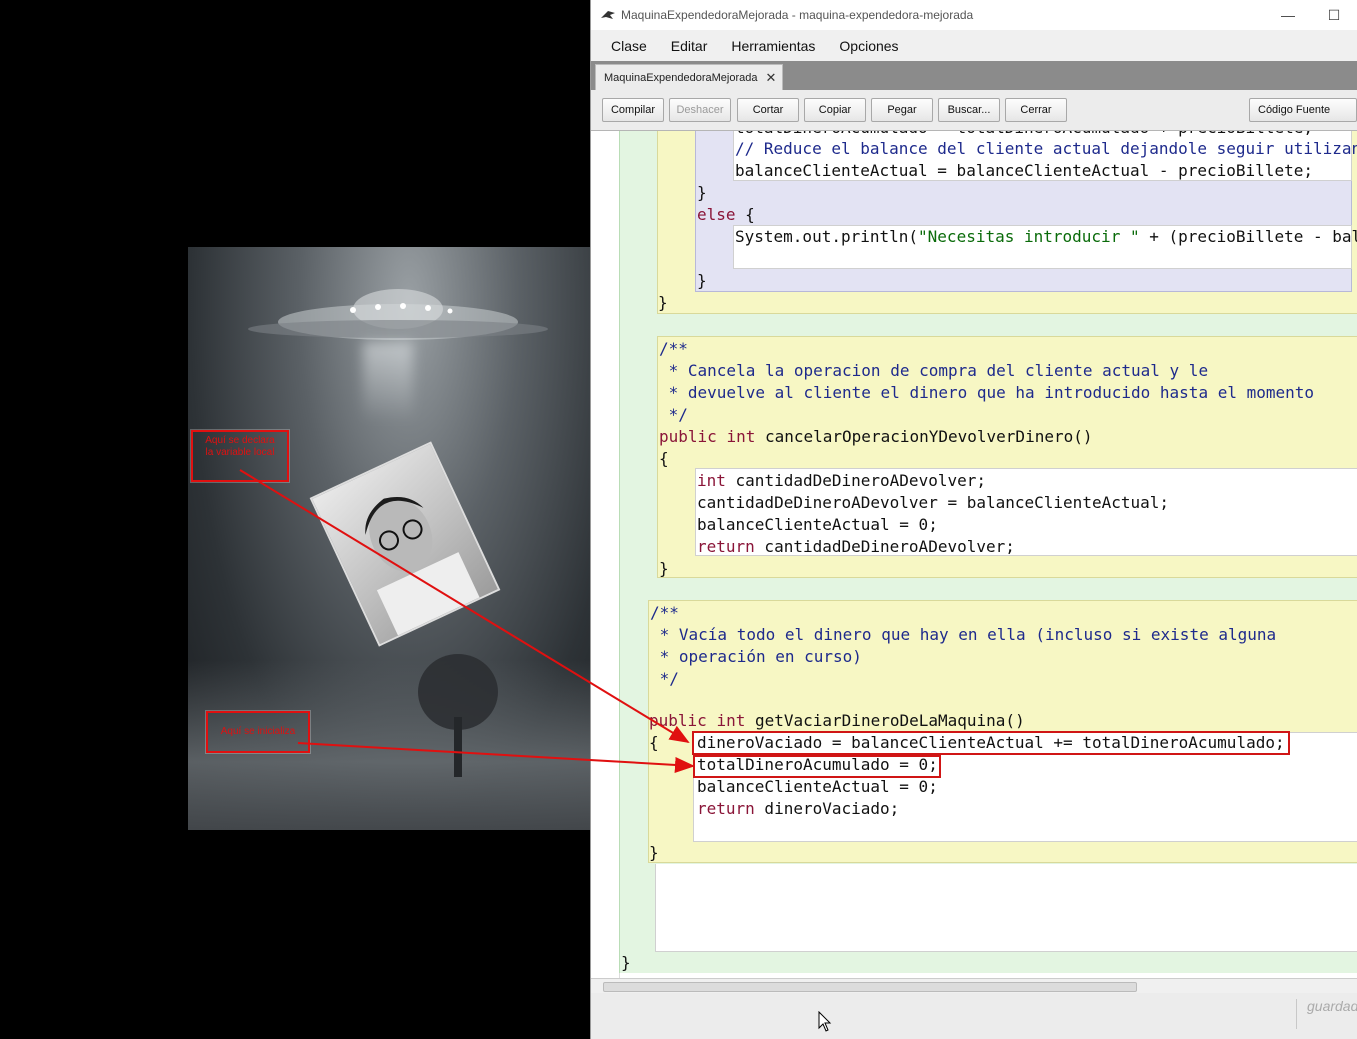 The width and height of the screenshot is (1357, 1039). I want to click on code-text: System.out.println(, so click(827, 236).